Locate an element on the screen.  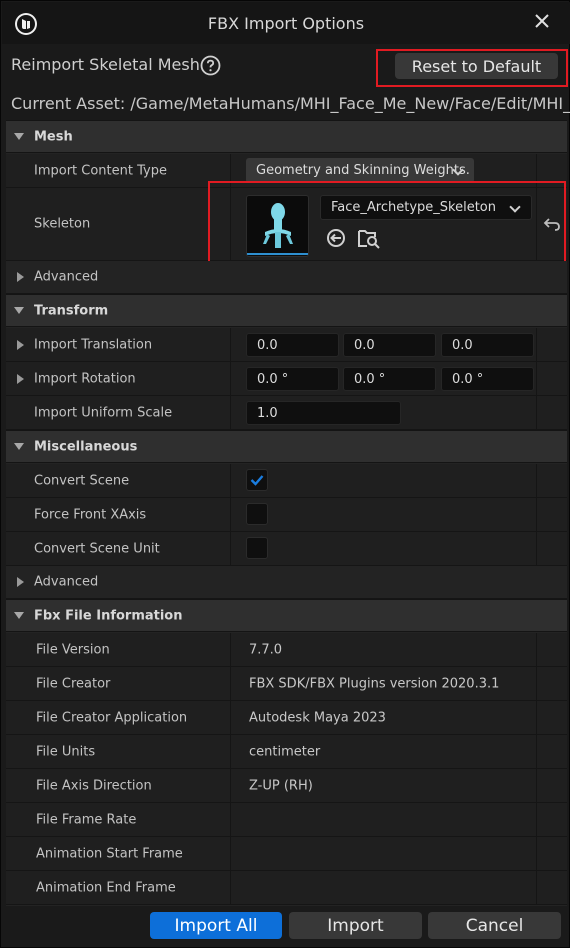
property-label: File Frame Rate is located at coordinates (86, 819).